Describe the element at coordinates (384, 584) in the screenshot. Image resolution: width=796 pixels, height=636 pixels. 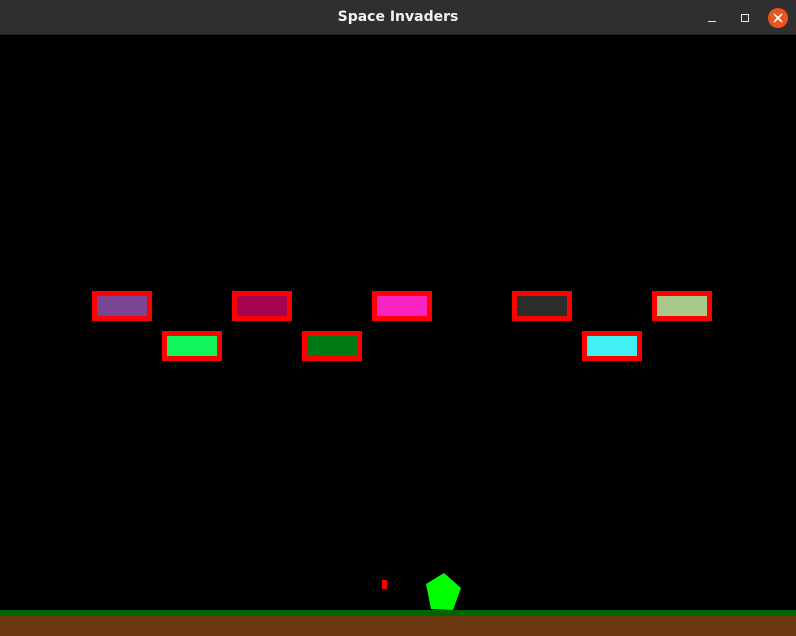
I see `bullet` at that location.